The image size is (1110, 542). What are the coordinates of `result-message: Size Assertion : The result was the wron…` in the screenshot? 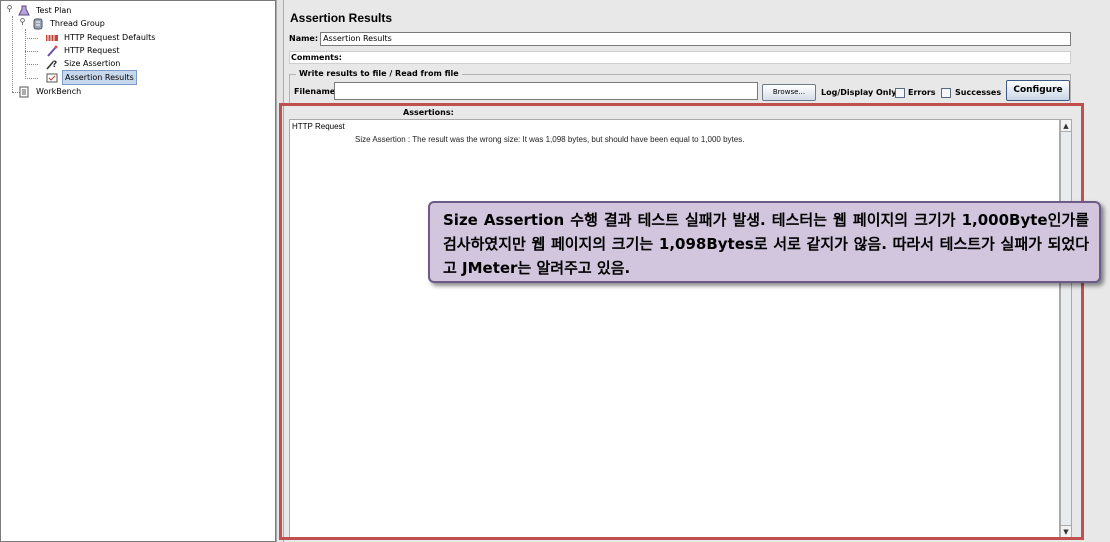 It's located at (550, 139).